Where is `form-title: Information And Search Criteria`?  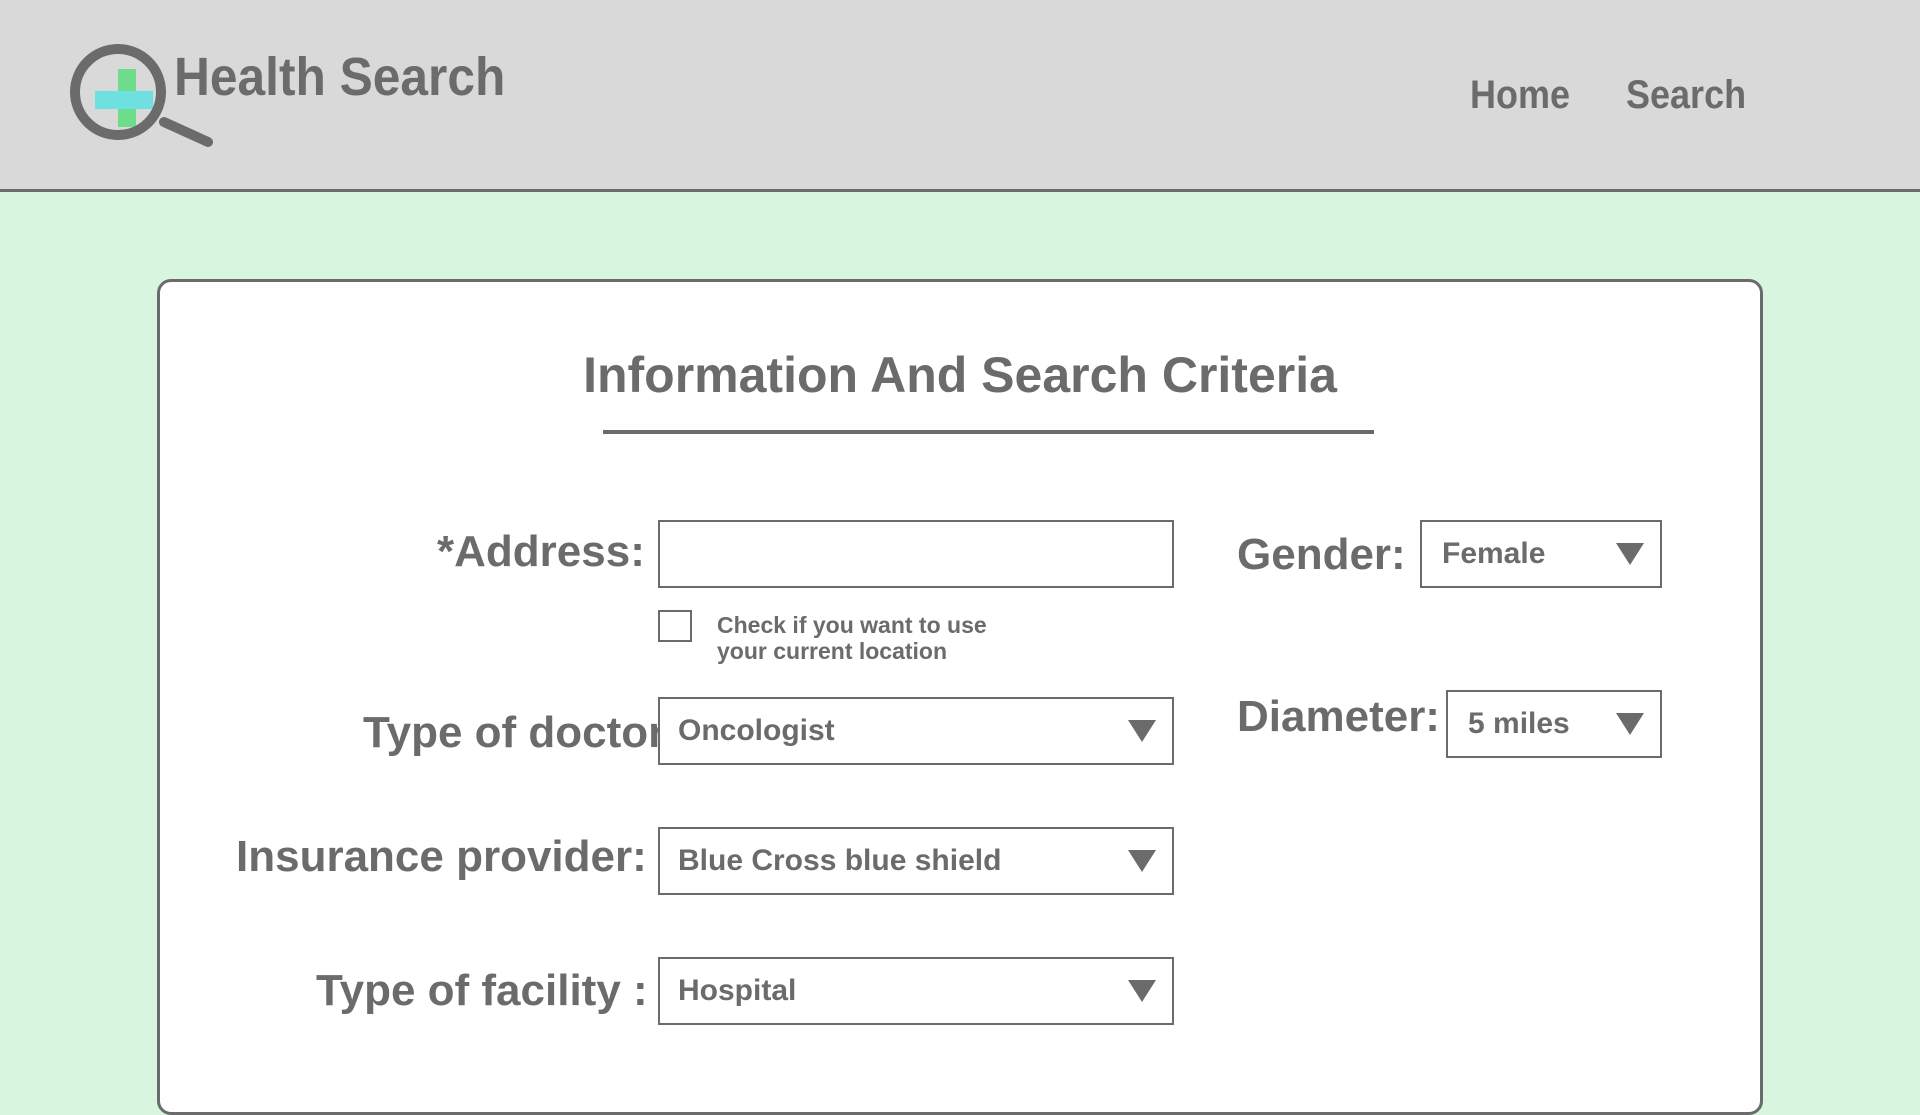 form-title: Information And Search Criteria is located at coordinates (960, 375).